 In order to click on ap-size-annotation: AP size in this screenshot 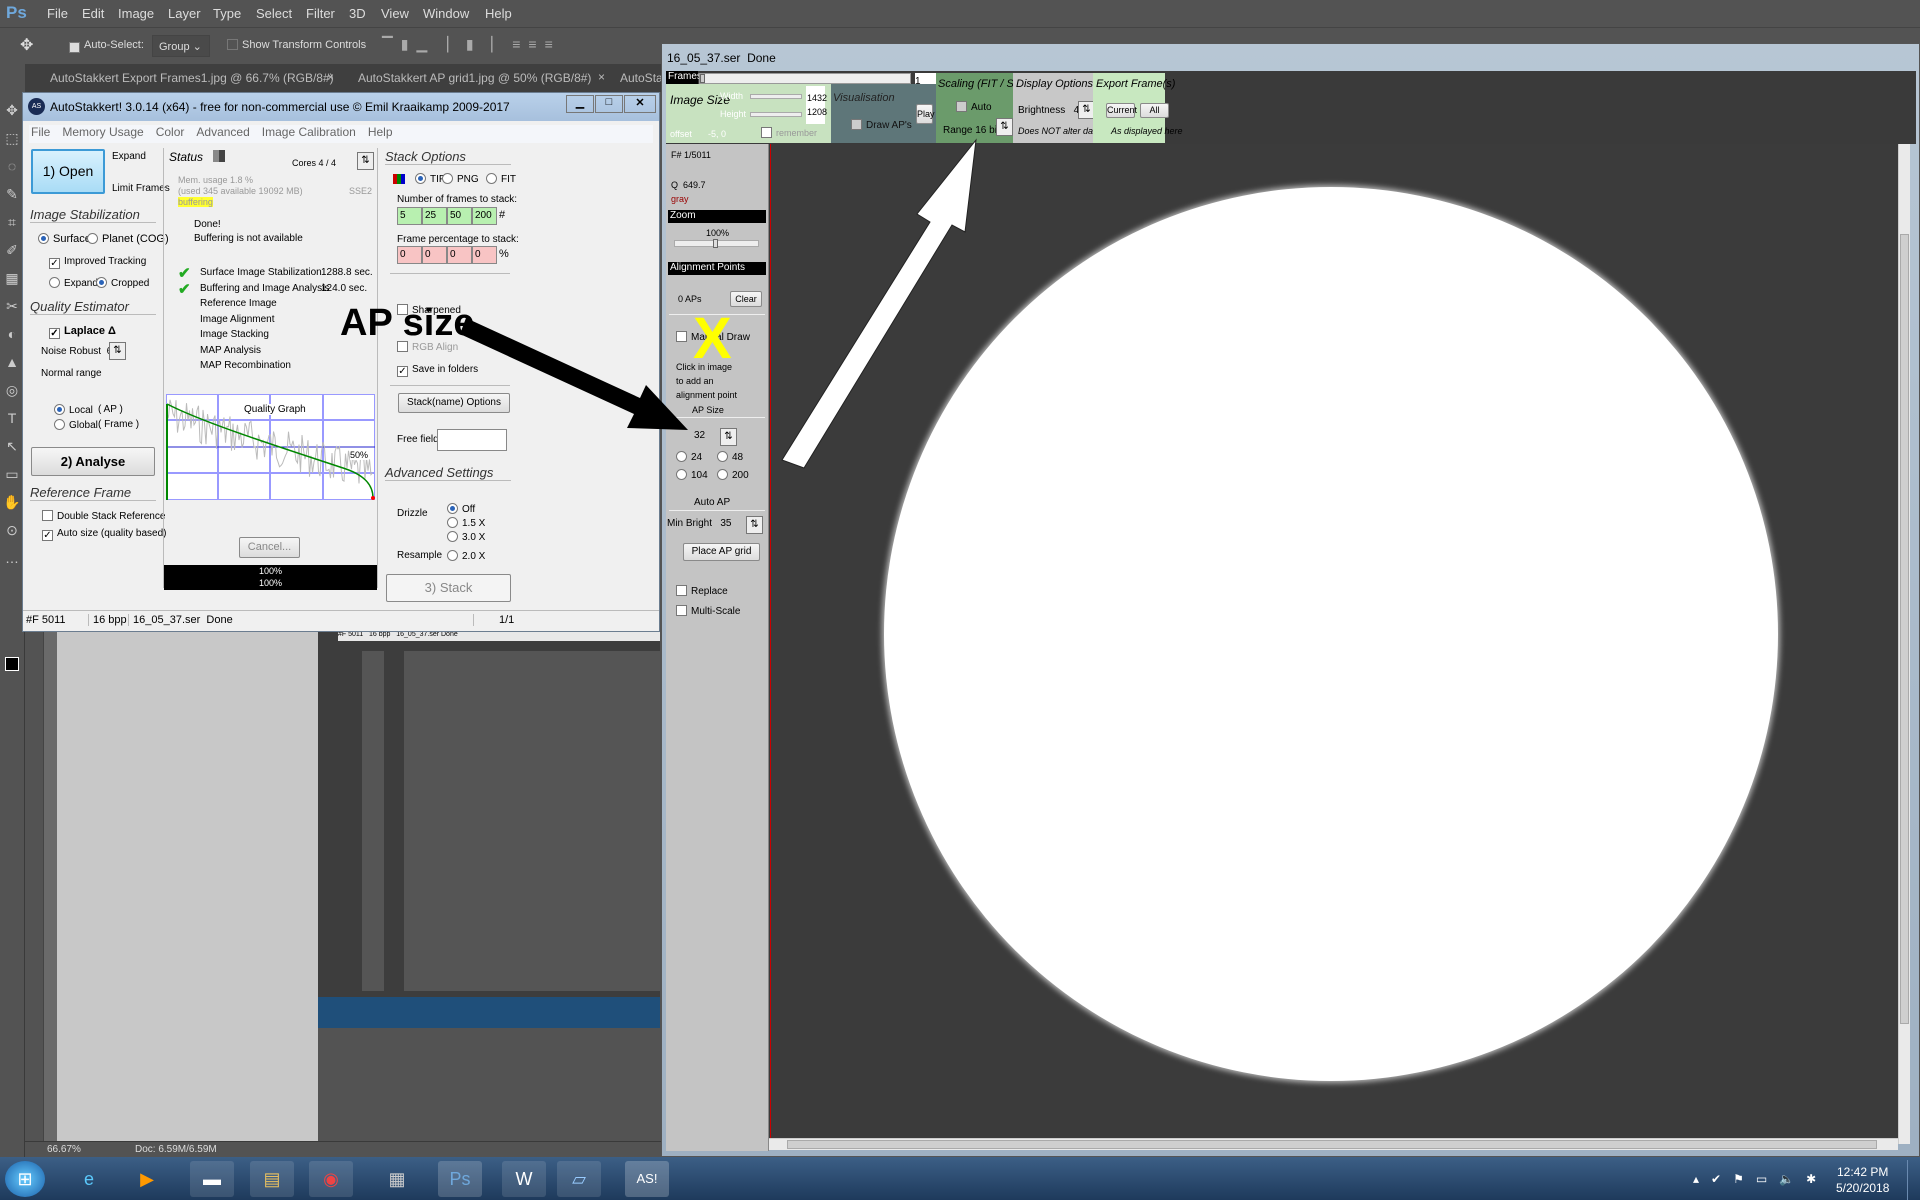, I will do `click(407, 323)`.